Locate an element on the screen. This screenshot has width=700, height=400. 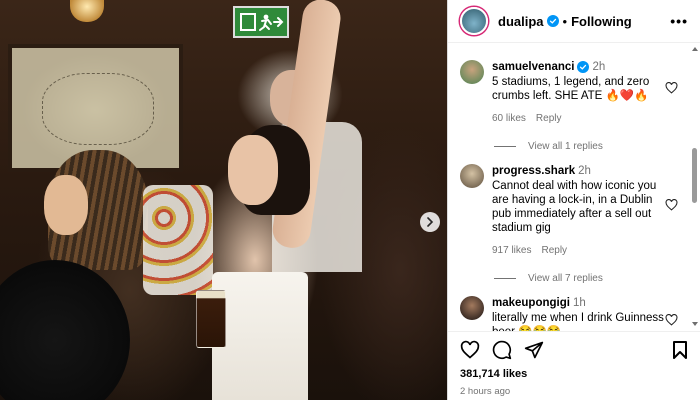
view-replies-button: View all 1 replies is located at coordinates (597, 146).